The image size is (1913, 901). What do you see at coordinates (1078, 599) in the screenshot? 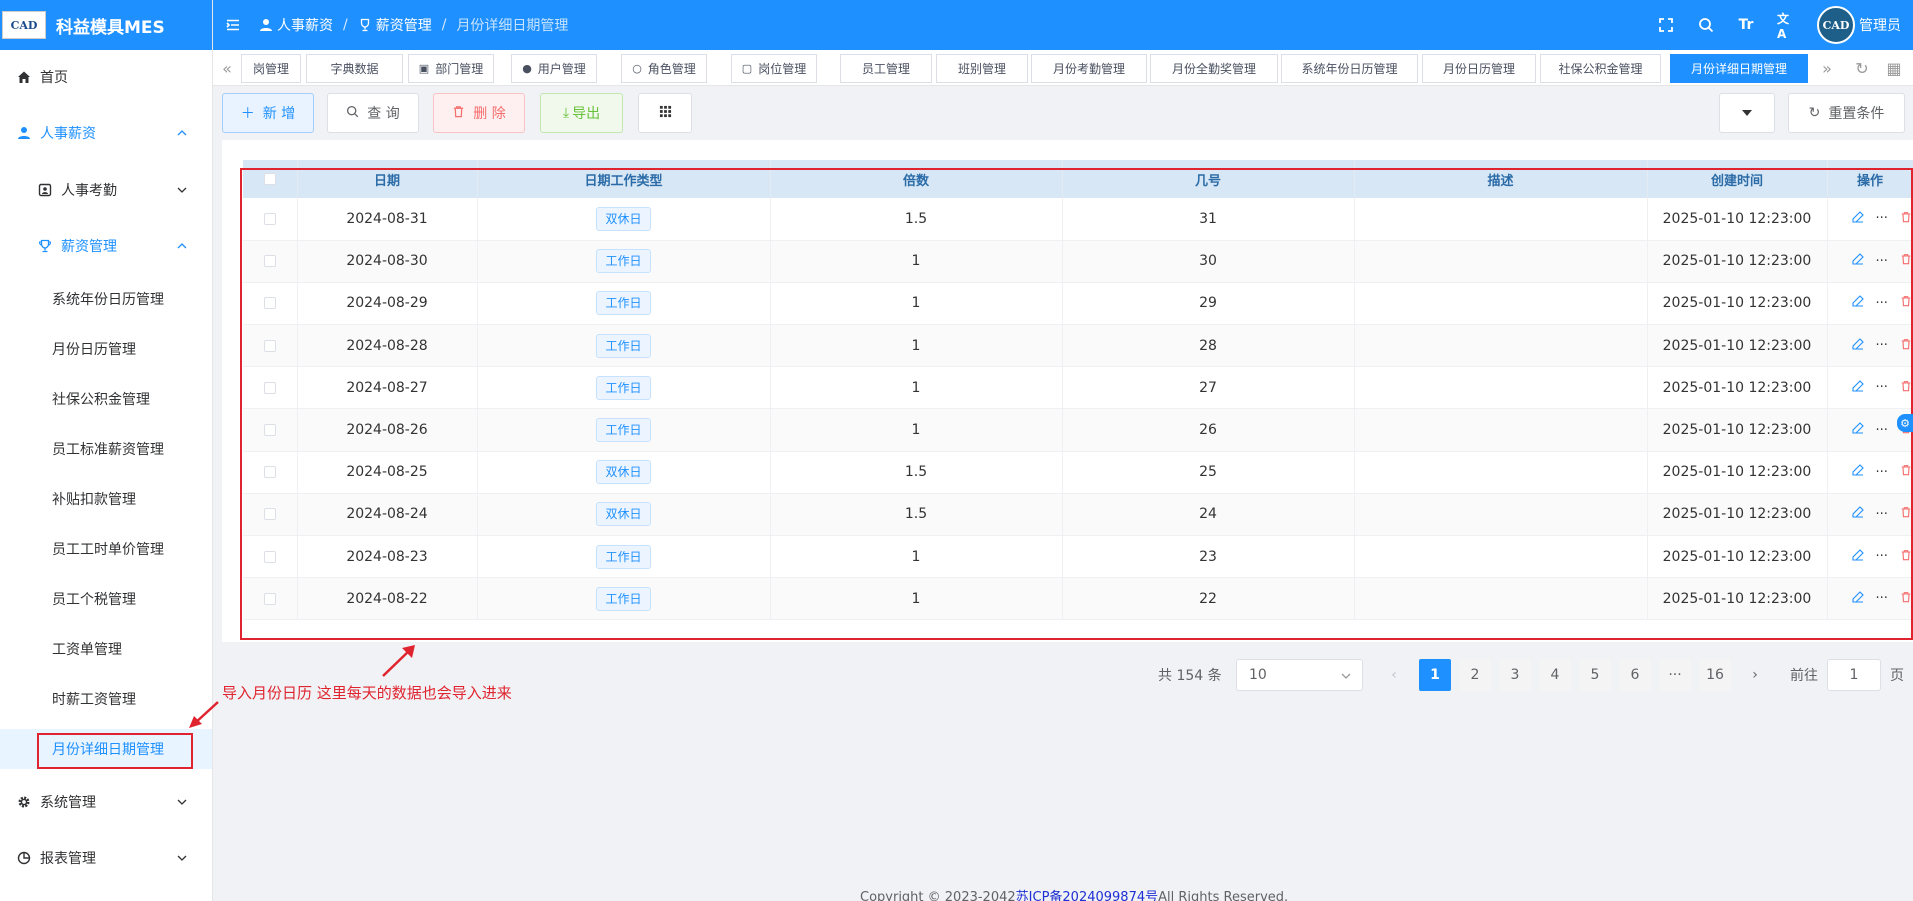
I see `table-row: 2024-08-22 工作日 1 22 2025-01-10 12:23:00 ···` at bounding box center [1078, 599].